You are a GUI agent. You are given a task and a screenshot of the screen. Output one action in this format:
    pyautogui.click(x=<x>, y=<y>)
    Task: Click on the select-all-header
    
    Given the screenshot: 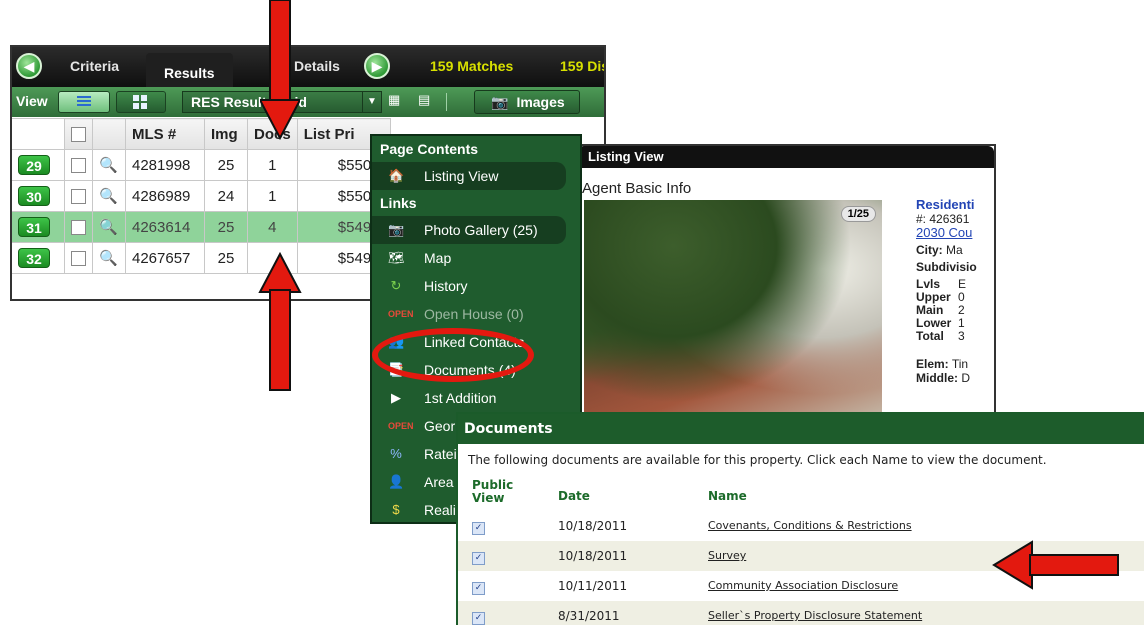 What is the action you would take?
    pyautogui.click(x=78, y=134)
    